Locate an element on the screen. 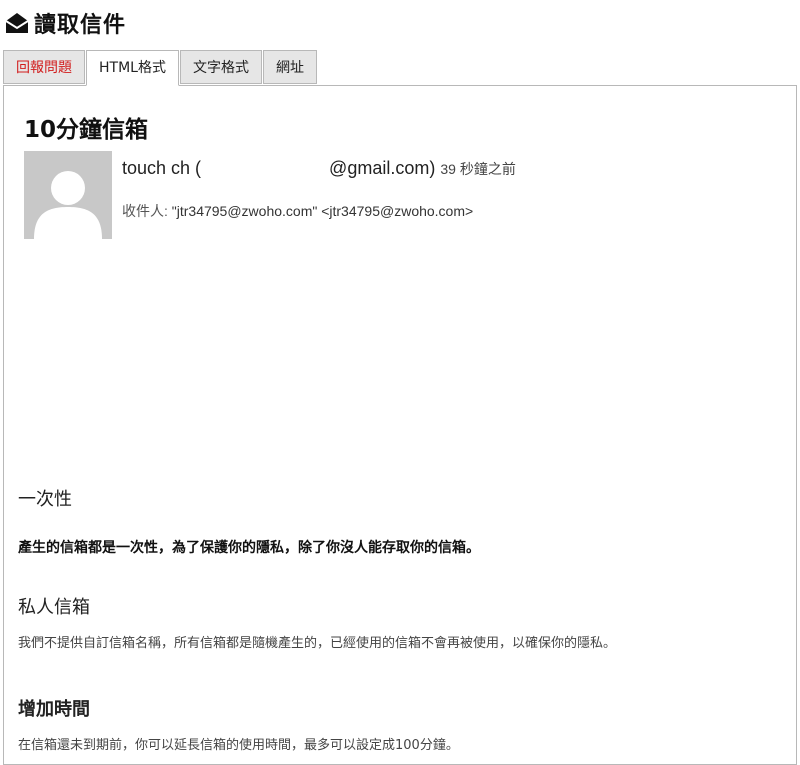  avatar is located at coordinates (68, 195).